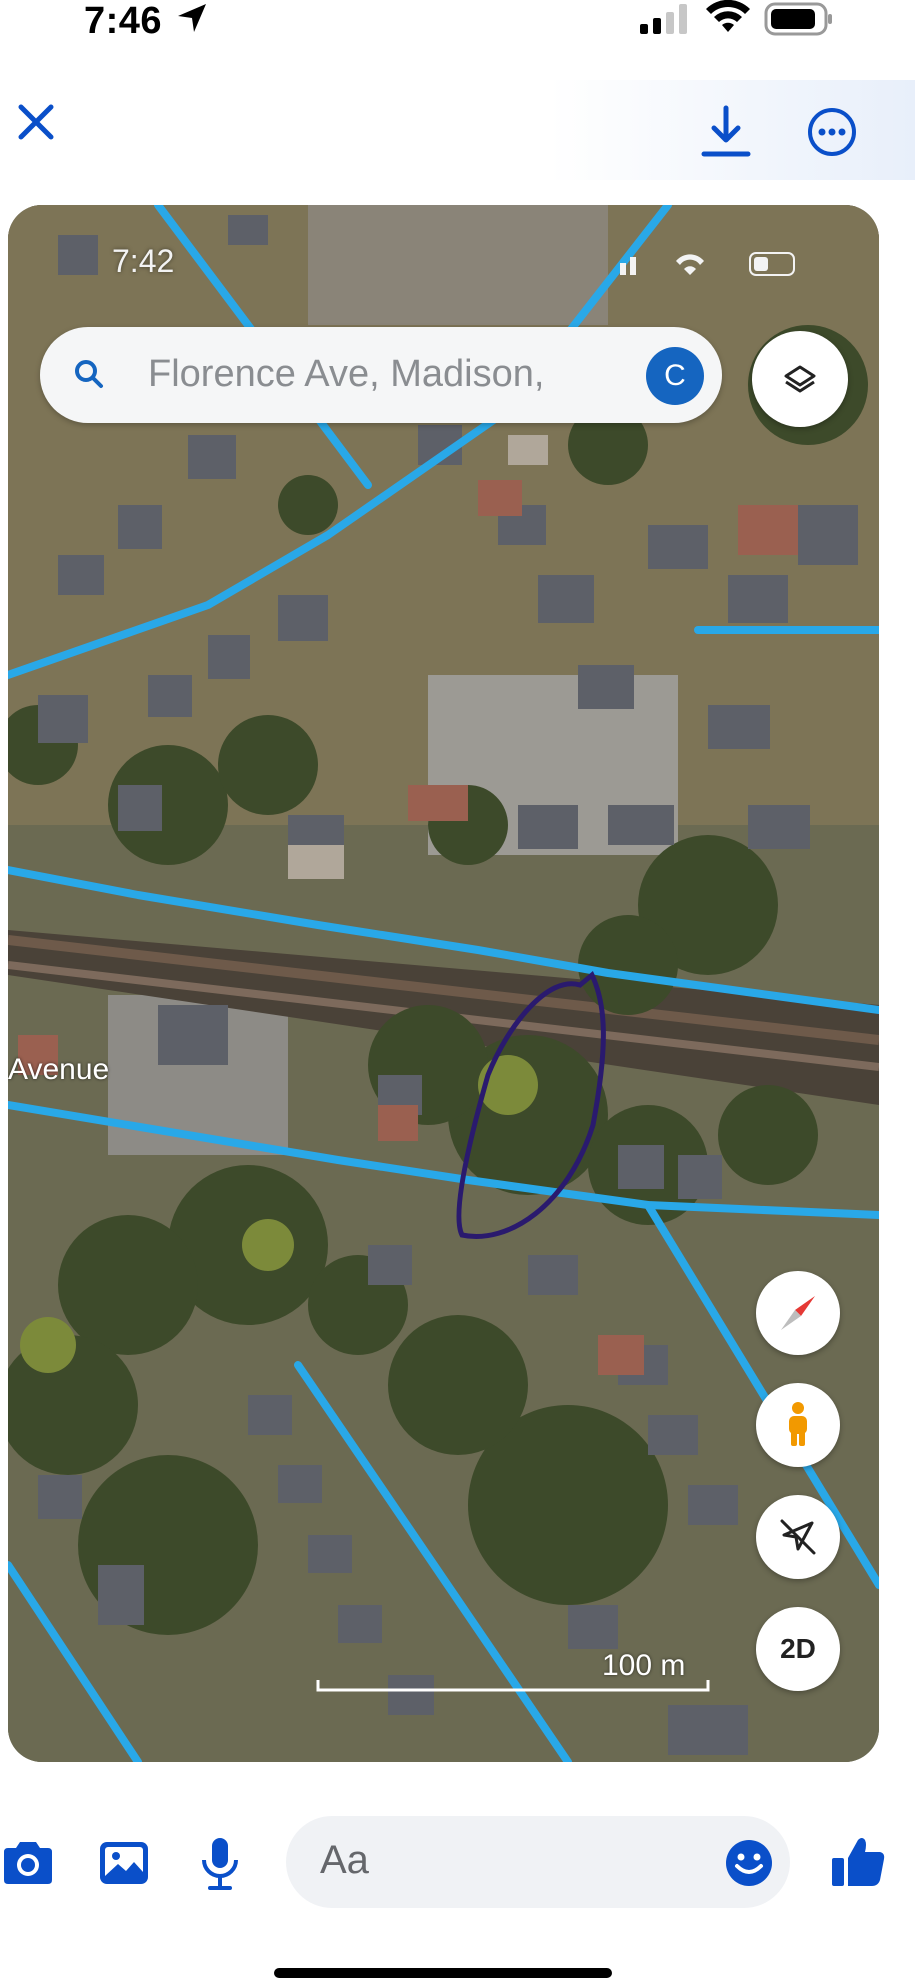 The height and width of the screenshot is (1984, 915). I want to click on location-off-icon, so click(798, 1537).